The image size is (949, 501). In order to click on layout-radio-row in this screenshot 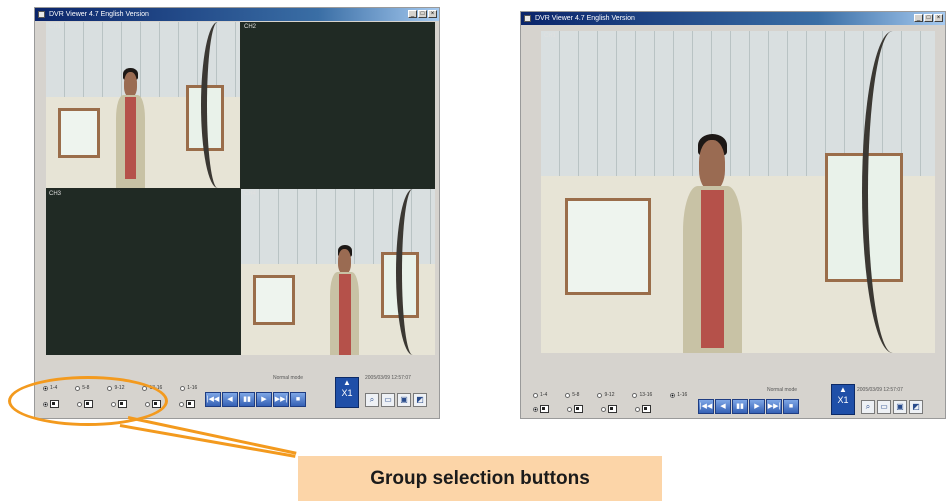, I will do `click(601, 409)`.